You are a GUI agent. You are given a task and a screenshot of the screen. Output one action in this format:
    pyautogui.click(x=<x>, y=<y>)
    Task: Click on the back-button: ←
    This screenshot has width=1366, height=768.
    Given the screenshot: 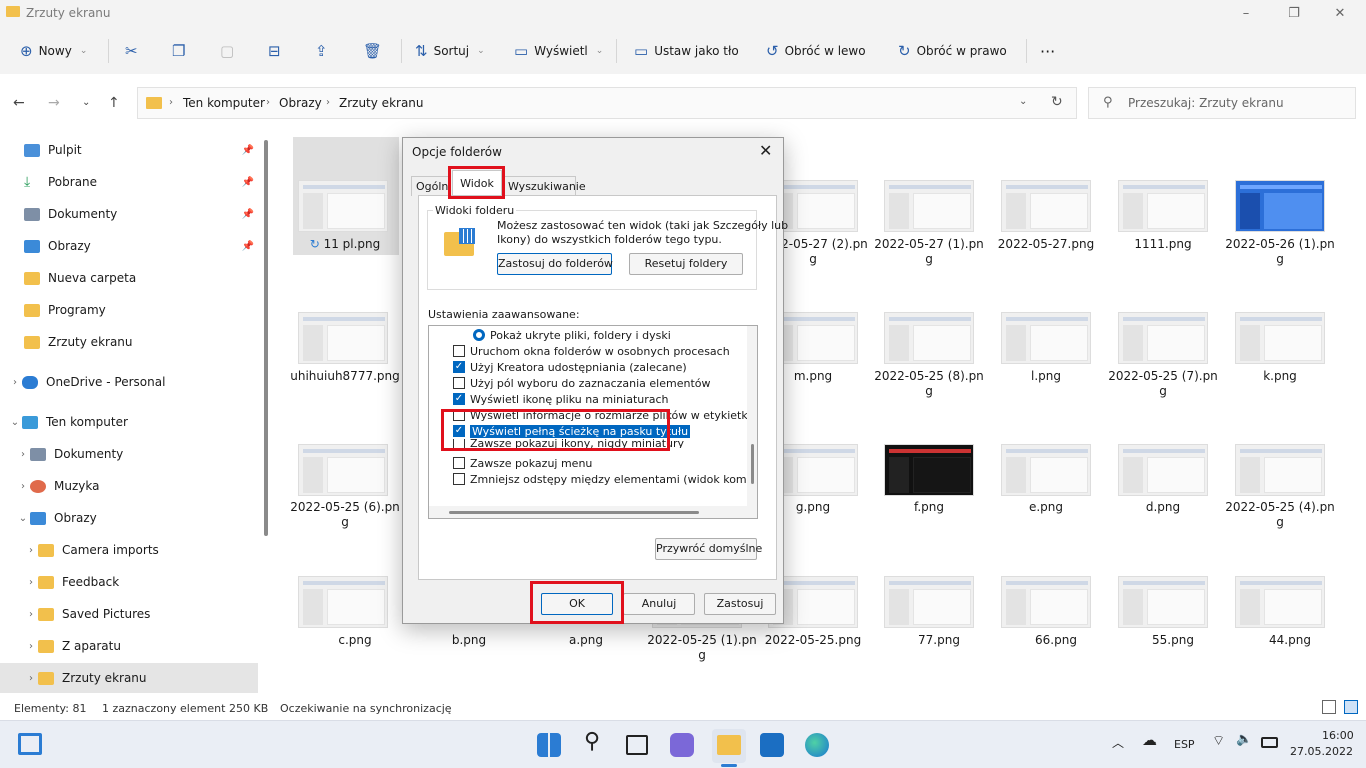 What is the action you would take?
    pyautogui.click(x=19, y=103)
    